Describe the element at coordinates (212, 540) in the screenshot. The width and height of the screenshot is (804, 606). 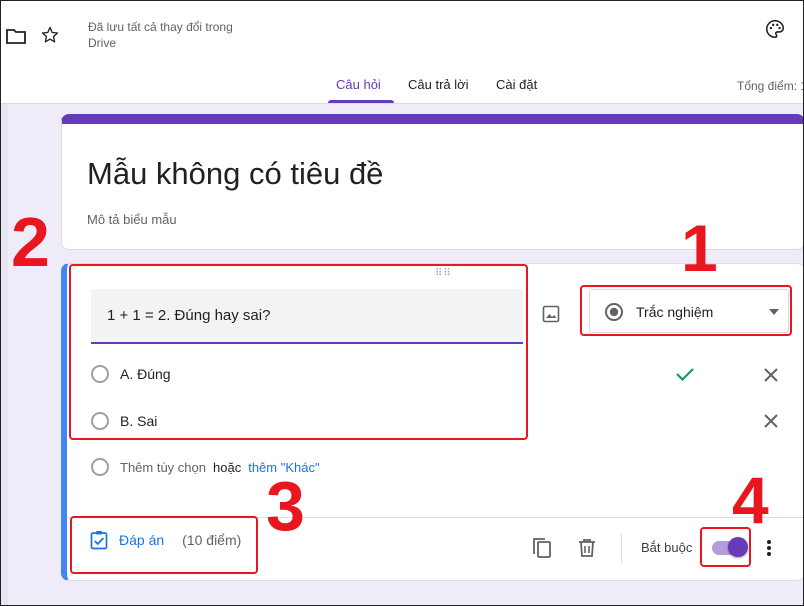
I see `points-value: (10 điểm)` at that location.